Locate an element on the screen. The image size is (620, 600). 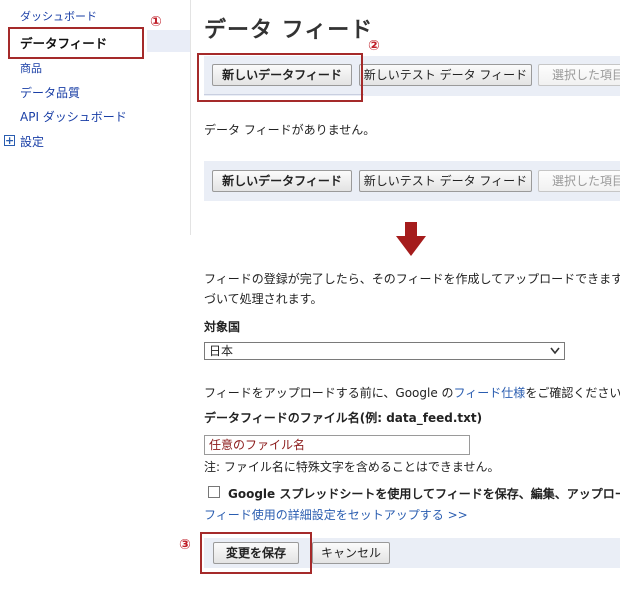
down-arrow-icon is located at coordinates (411, 239).